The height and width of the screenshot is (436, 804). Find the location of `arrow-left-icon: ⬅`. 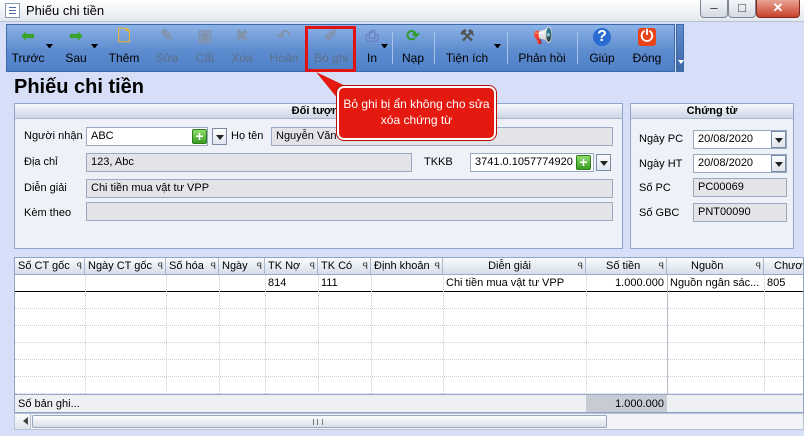

arrow-left-icon: ⬅ is located at coordinates (28, 36).